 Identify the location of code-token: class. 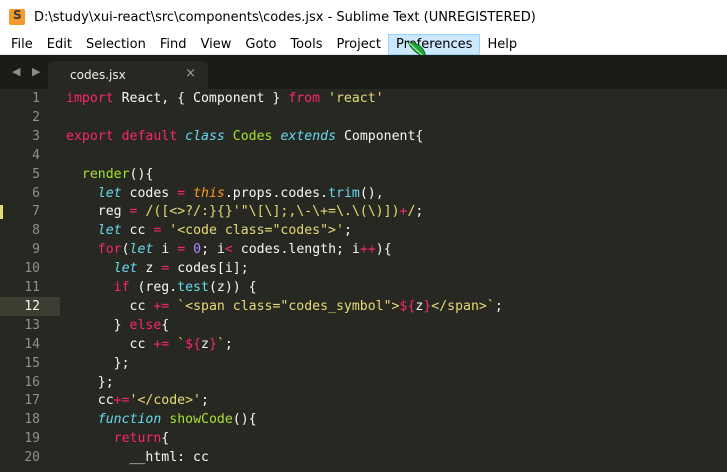
(205, 136).